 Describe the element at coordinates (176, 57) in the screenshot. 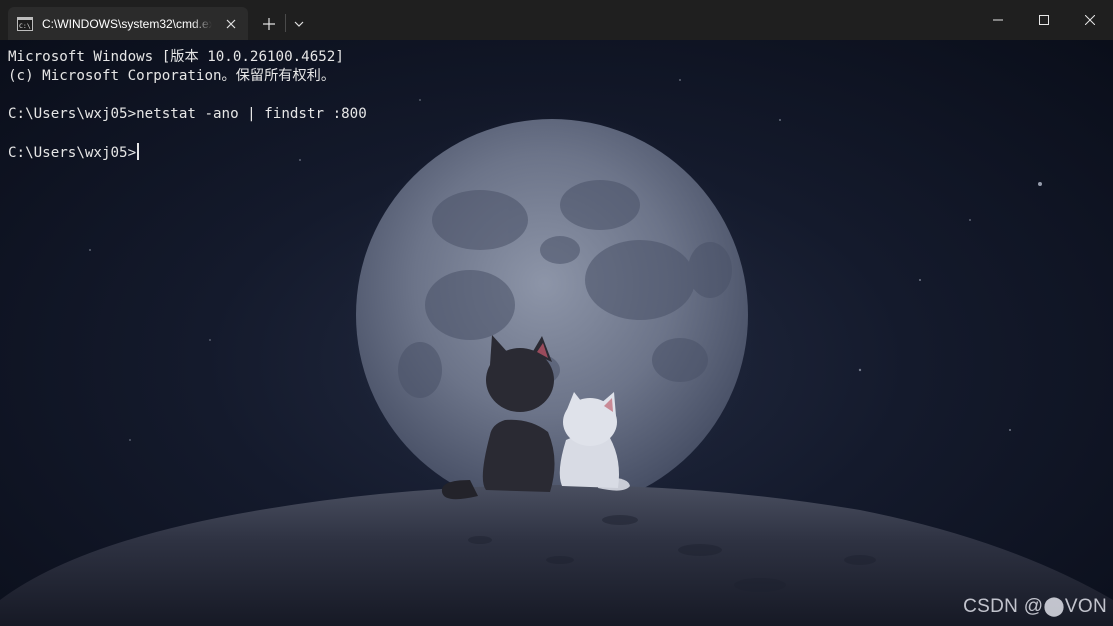

I see `terminal-line-version: Microsoft Windows [版本 10.0.26100.4652]` at that location.